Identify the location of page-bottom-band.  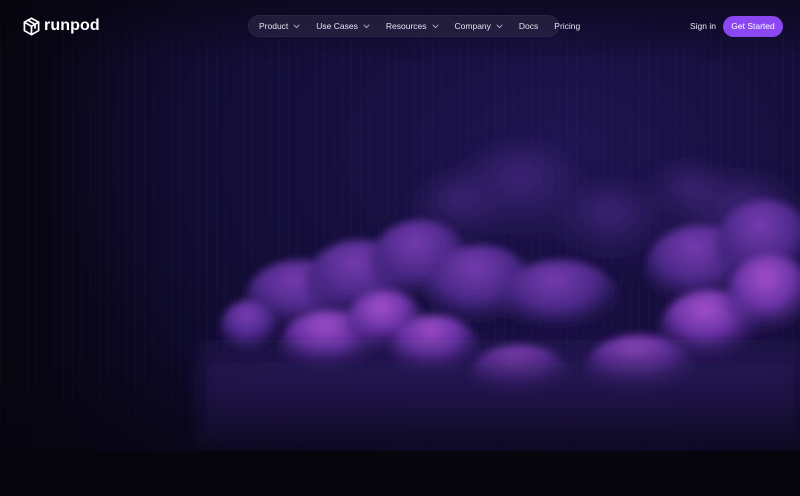
(400, 473).